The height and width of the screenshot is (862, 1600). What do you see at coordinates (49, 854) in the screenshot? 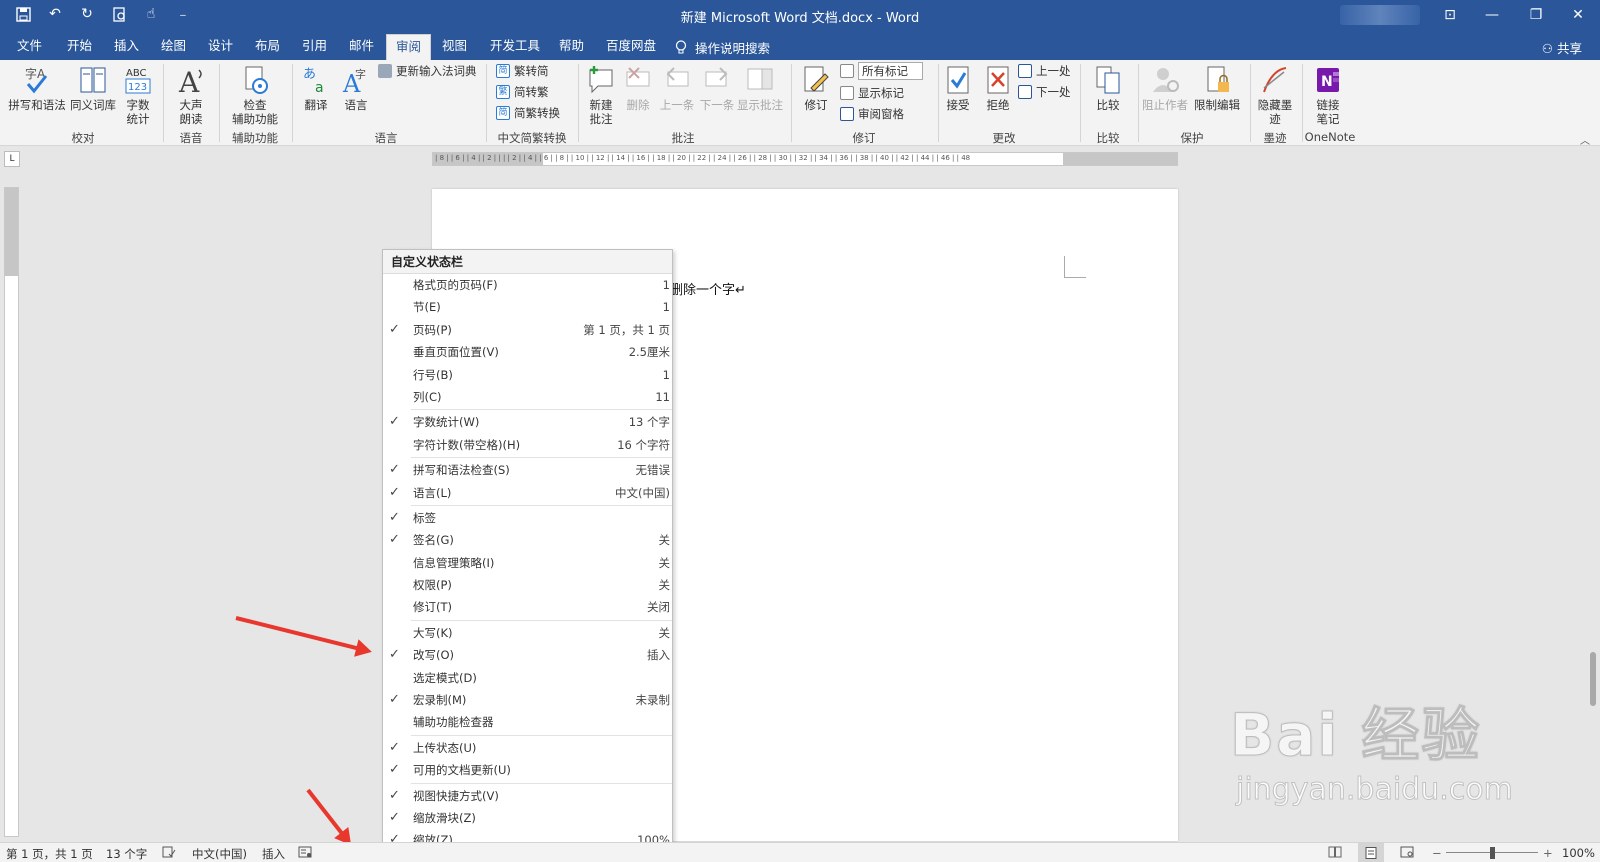
I see `status-page-number: 第 1 页，共 1 页` at bounding box center [49, 854].